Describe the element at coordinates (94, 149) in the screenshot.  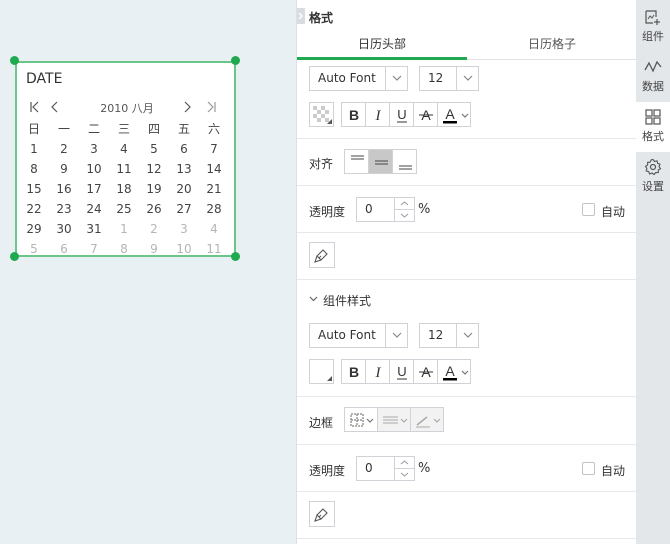
I see `calendar-day: 3` at that location.